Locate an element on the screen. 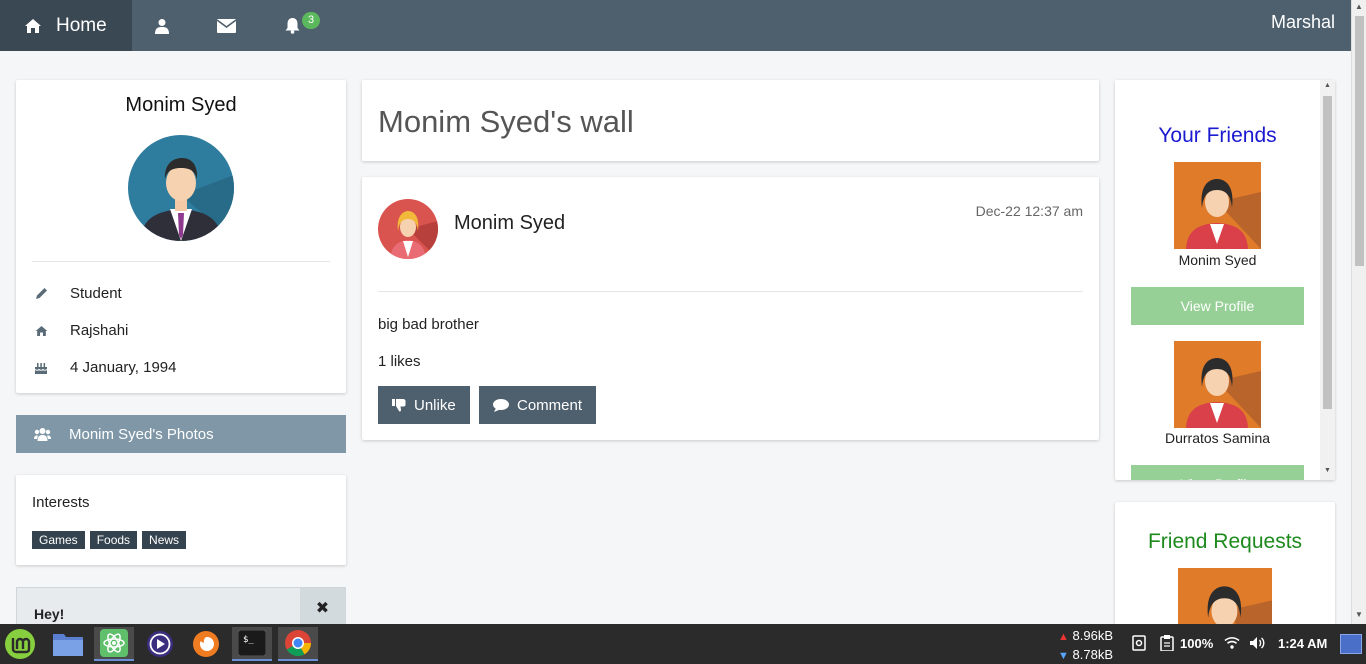  nav-home-label: Home is located at coordinates (81, 25).